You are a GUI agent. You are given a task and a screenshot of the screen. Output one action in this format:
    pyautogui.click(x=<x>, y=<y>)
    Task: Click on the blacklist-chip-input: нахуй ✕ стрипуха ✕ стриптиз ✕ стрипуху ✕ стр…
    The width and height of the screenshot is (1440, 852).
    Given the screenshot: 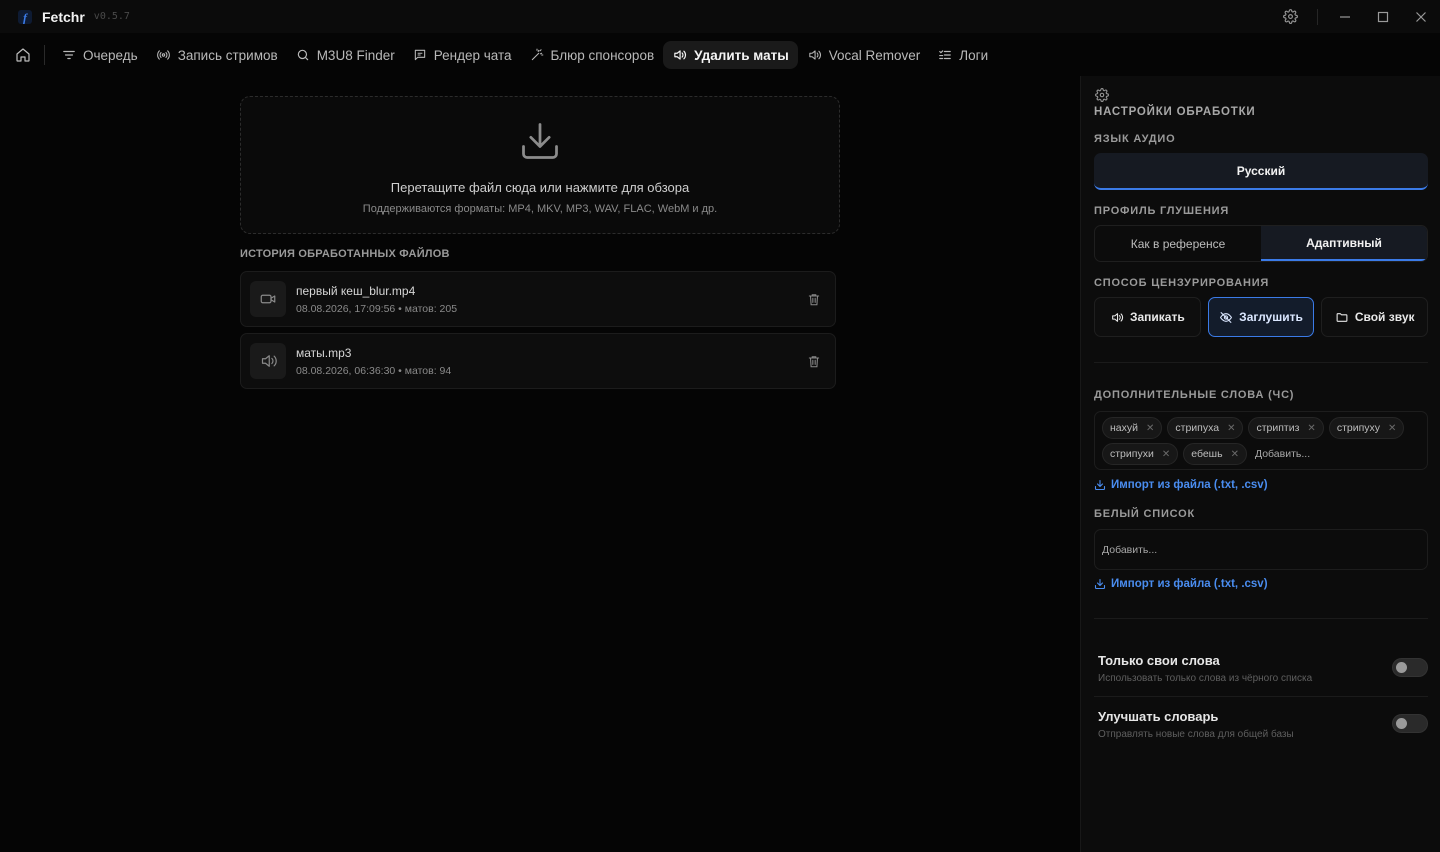 What is the action you would take?
    pyautogui.click(x=1261, y=440)
    